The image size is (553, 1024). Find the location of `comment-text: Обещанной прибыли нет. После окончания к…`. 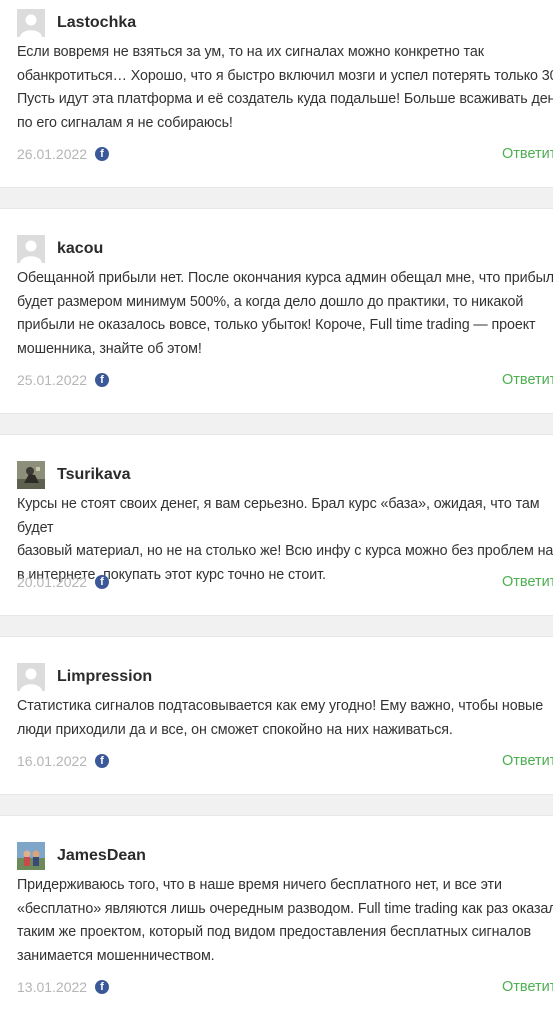

comment-text: Обещанной прибыли нет. После окончания к… is located at coordinates (285, 313).